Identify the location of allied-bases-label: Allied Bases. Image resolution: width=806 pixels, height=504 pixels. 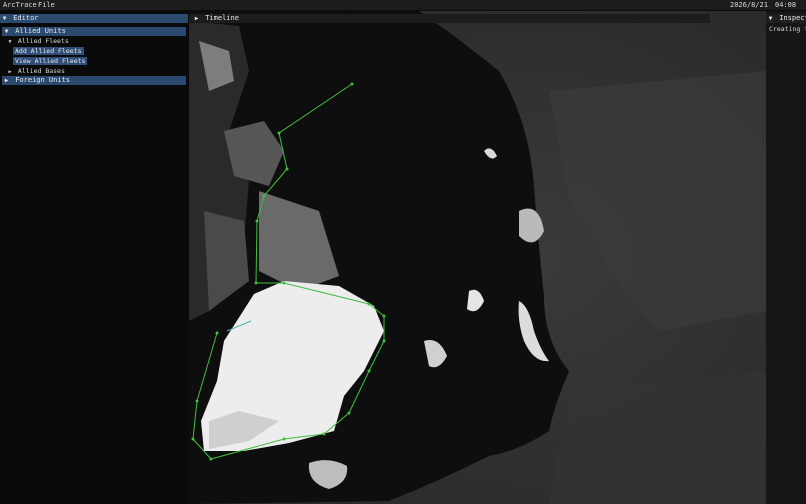
(41, 71).